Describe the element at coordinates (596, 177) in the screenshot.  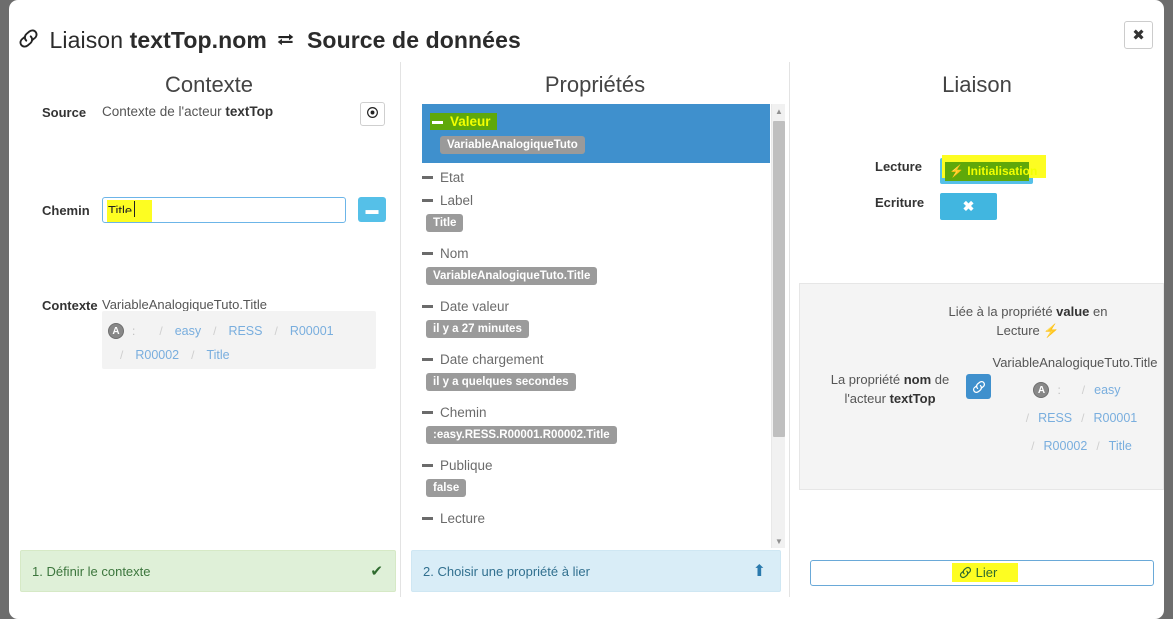
I see `property-item: Etat` at that location.